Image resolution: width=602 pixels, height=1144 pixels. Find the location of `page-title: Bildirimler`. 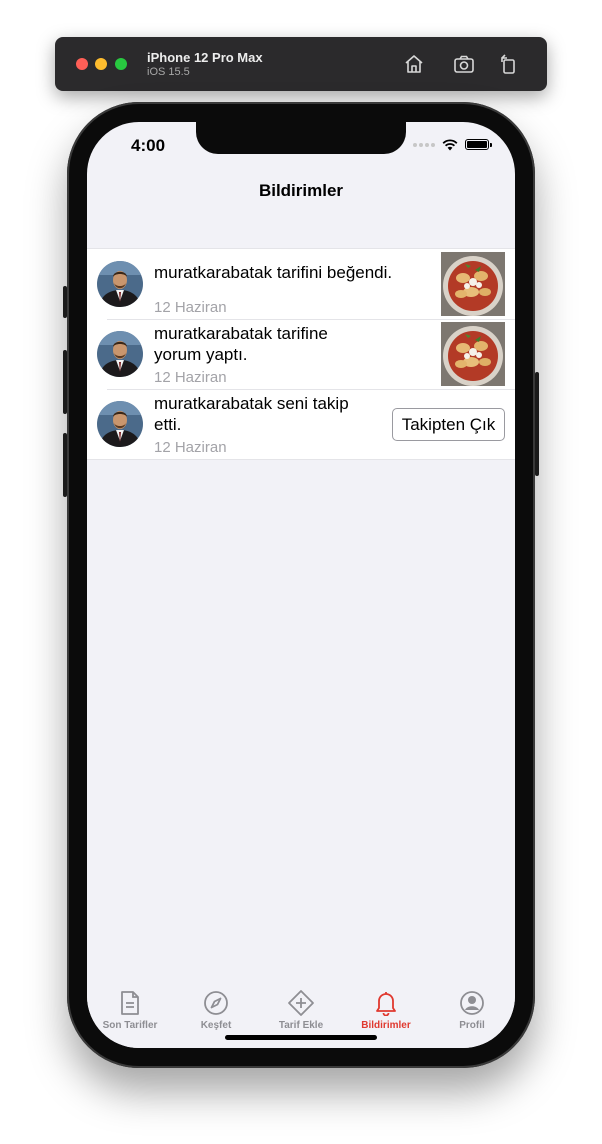

page-title: Bildirimler is located at coordinates (301, 190).